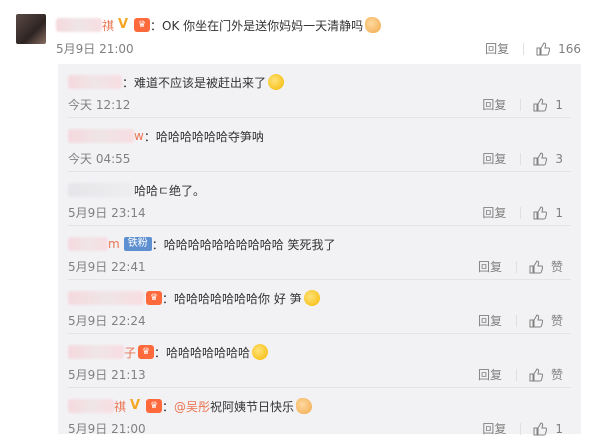  I want to click on mention-link: @吴彤, so click(192, 406).